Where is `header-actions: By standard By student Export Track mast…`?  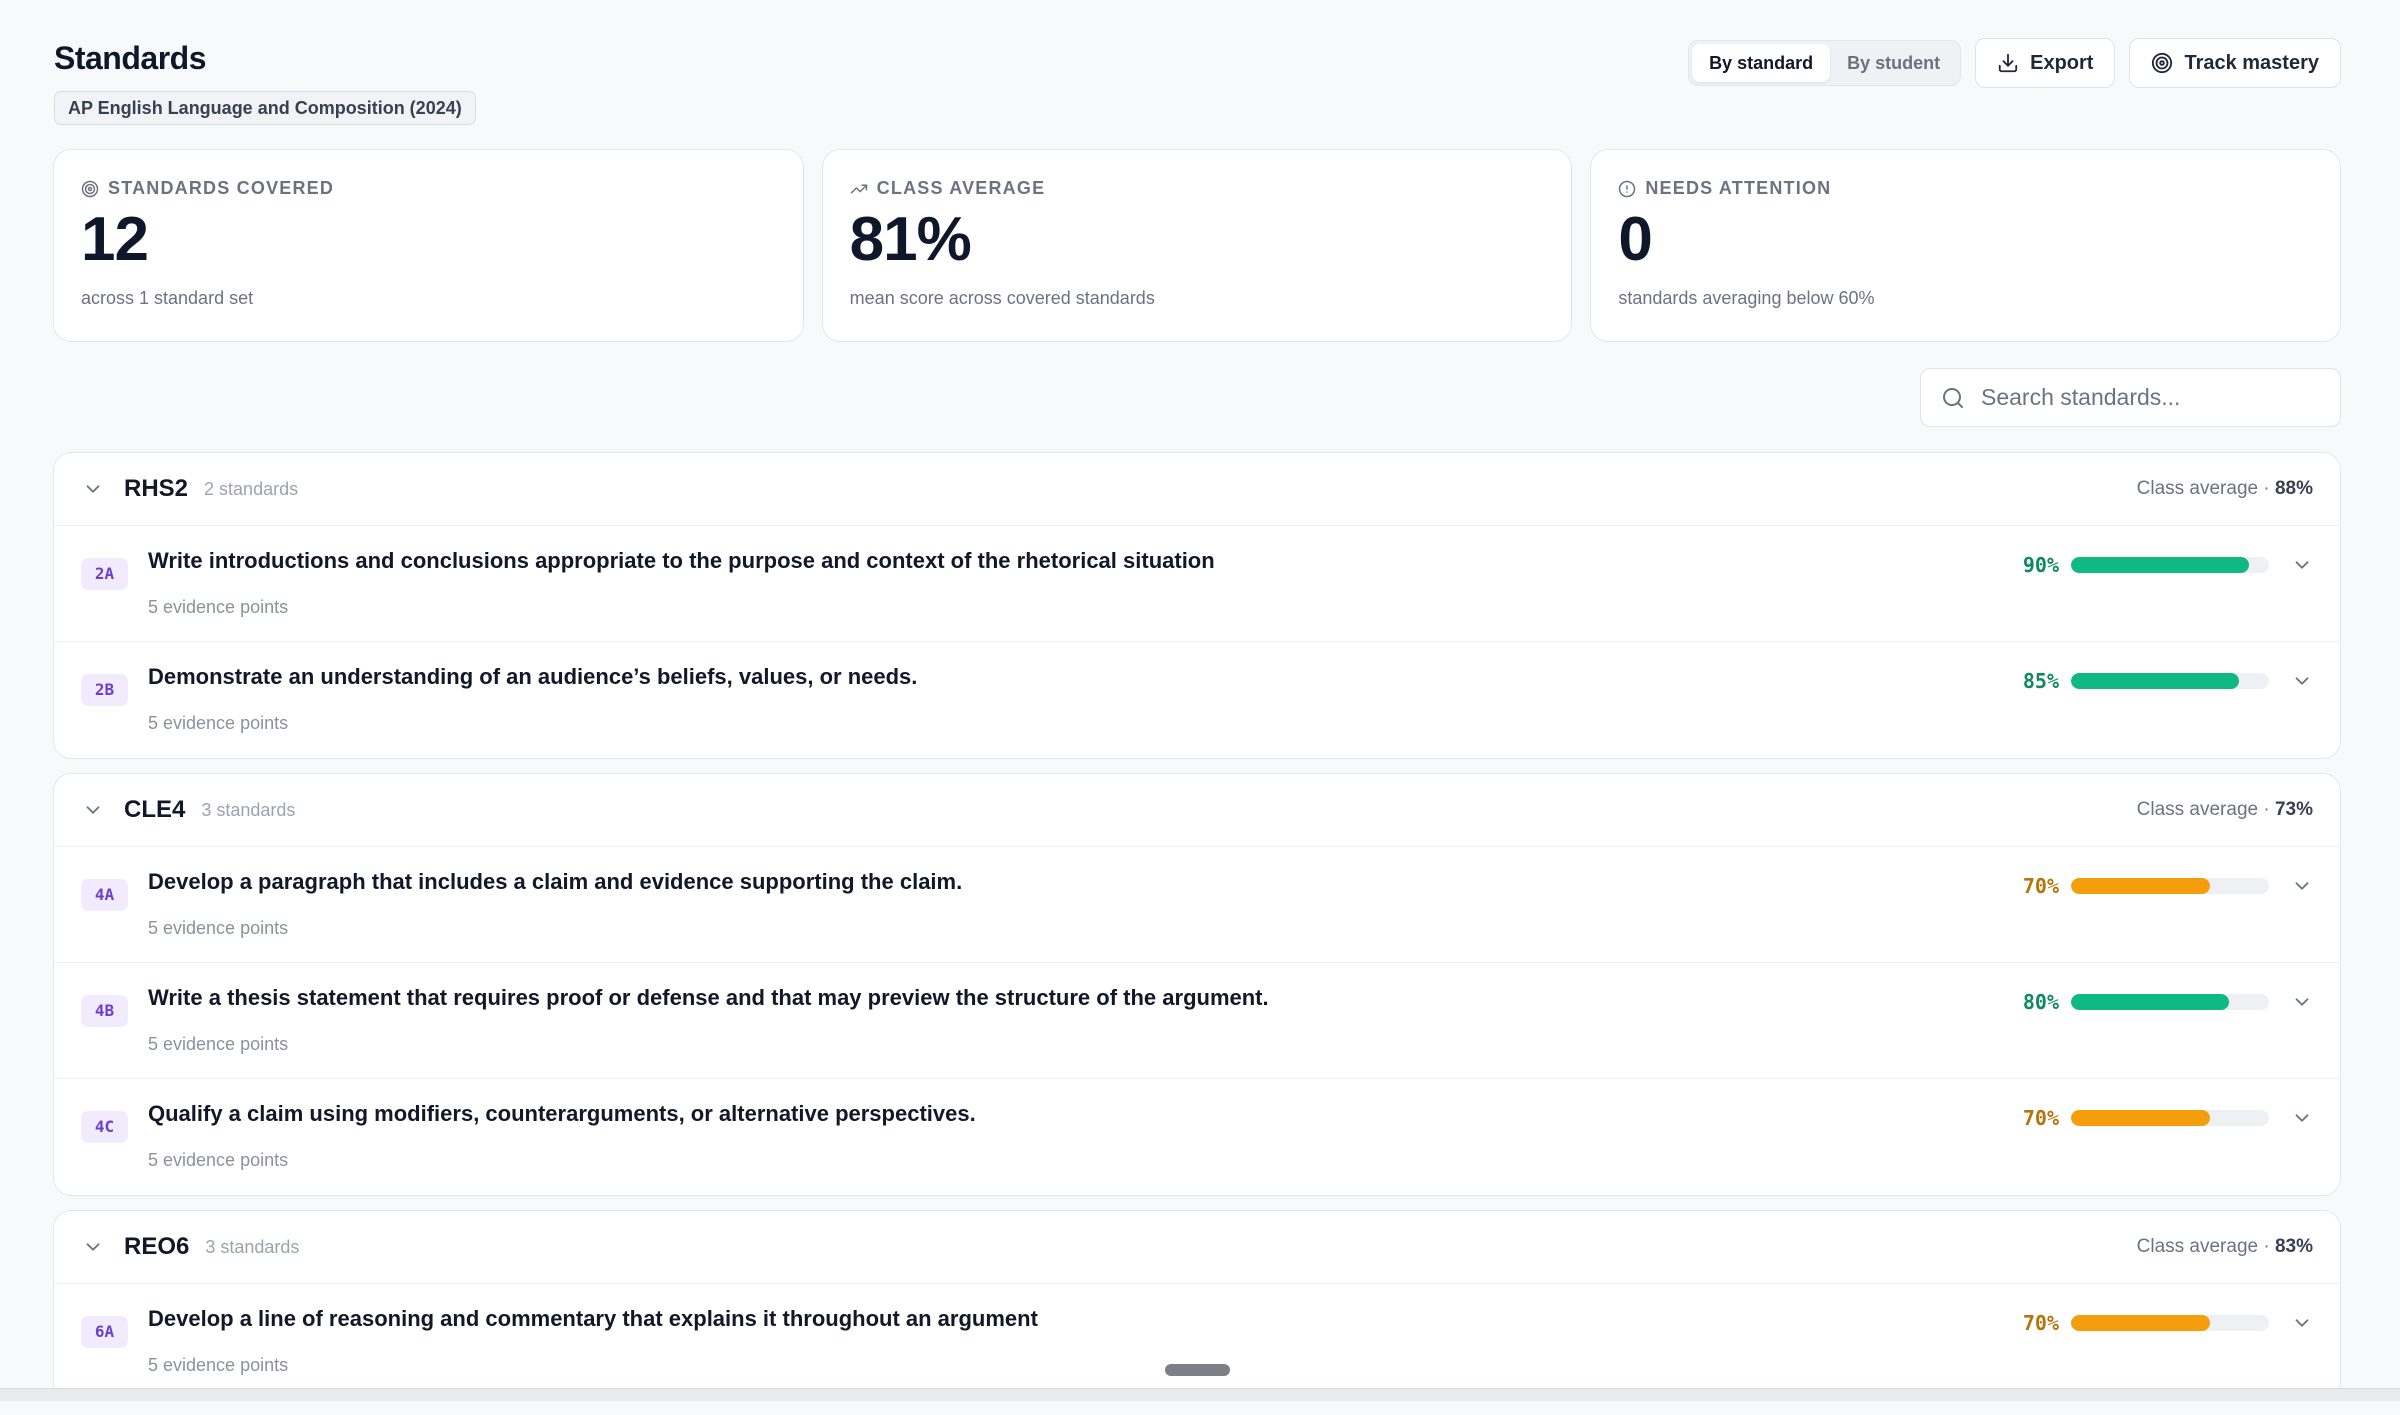 header-actions: By standard By student Export Track mast… is located at coordinates (2014, 63).